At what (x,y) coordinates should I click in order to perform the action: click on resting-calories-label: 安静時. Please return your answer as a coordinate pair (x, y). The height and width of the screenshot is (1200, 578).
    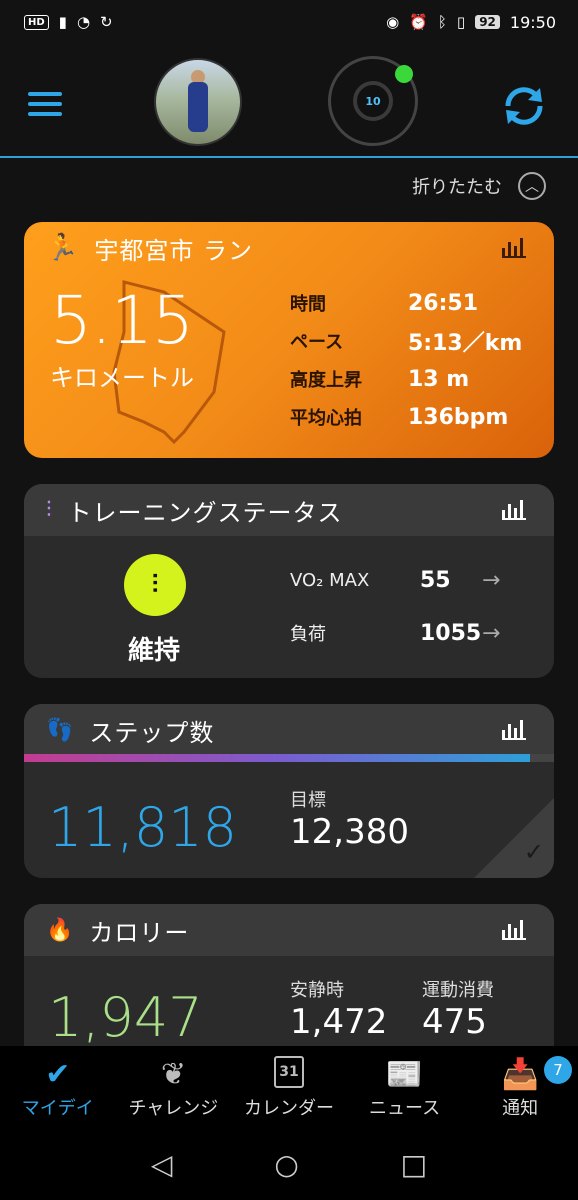
    Looking at the image, I should click on (317, 990).